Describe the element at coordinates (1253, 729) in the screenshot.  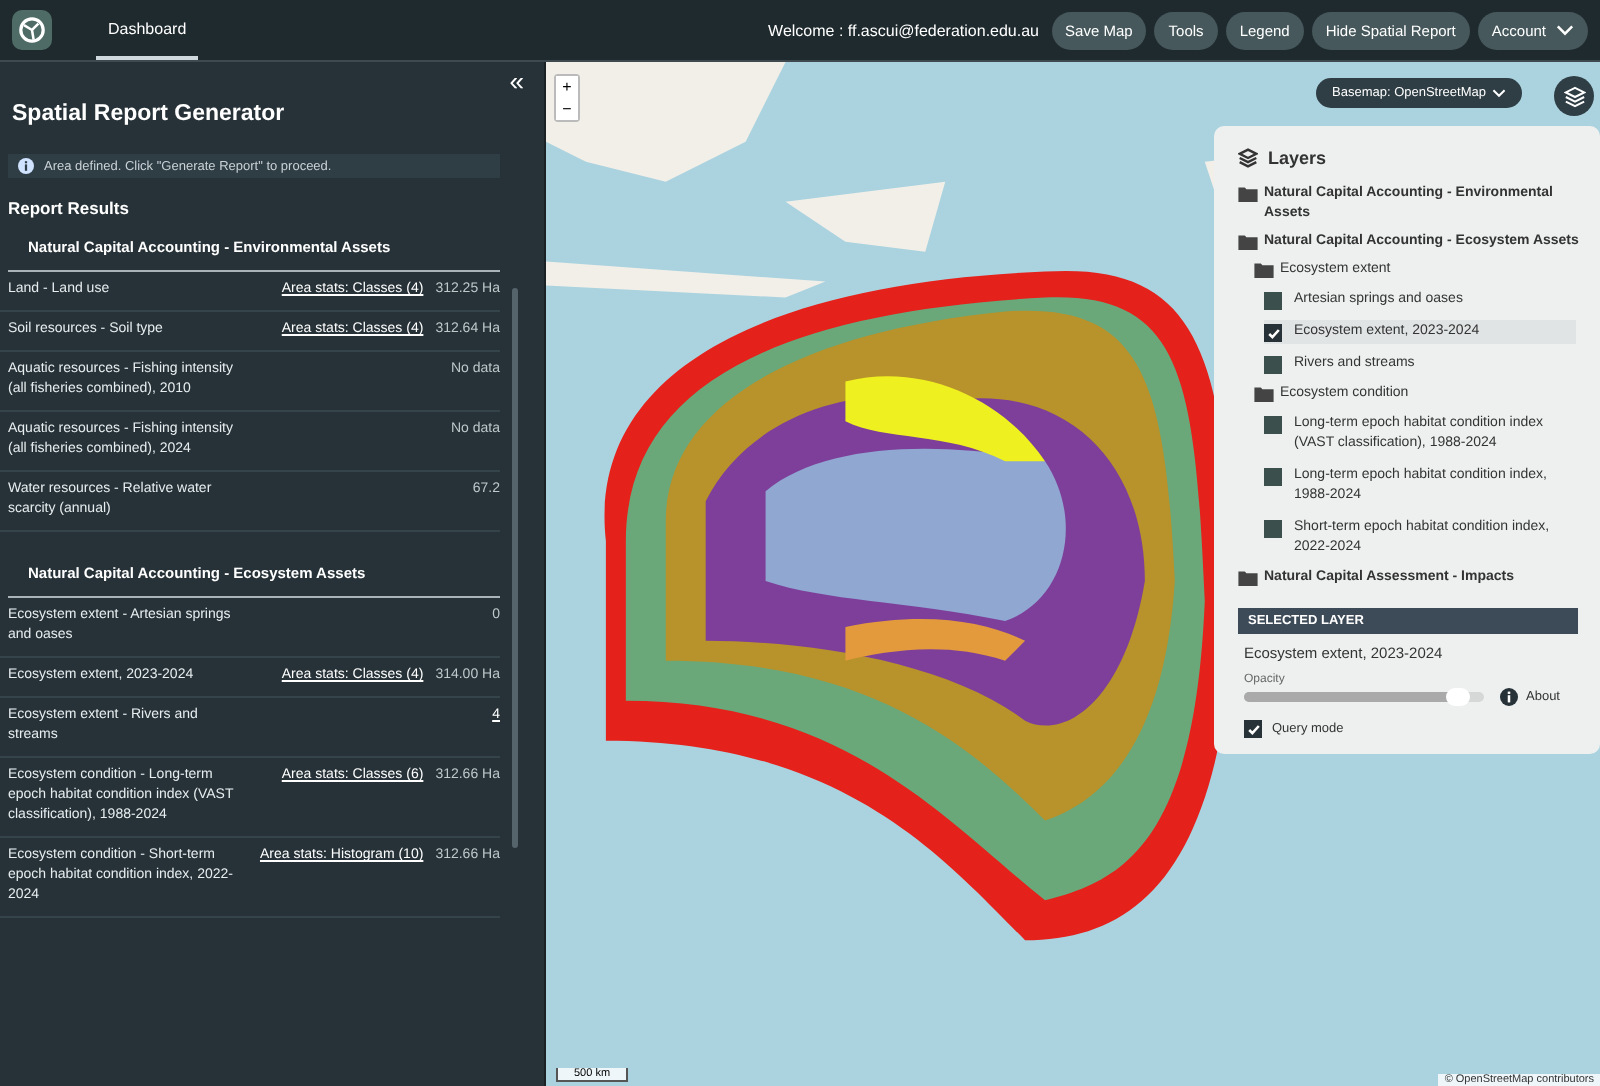
I see `query-mode-checkbox` at that location.